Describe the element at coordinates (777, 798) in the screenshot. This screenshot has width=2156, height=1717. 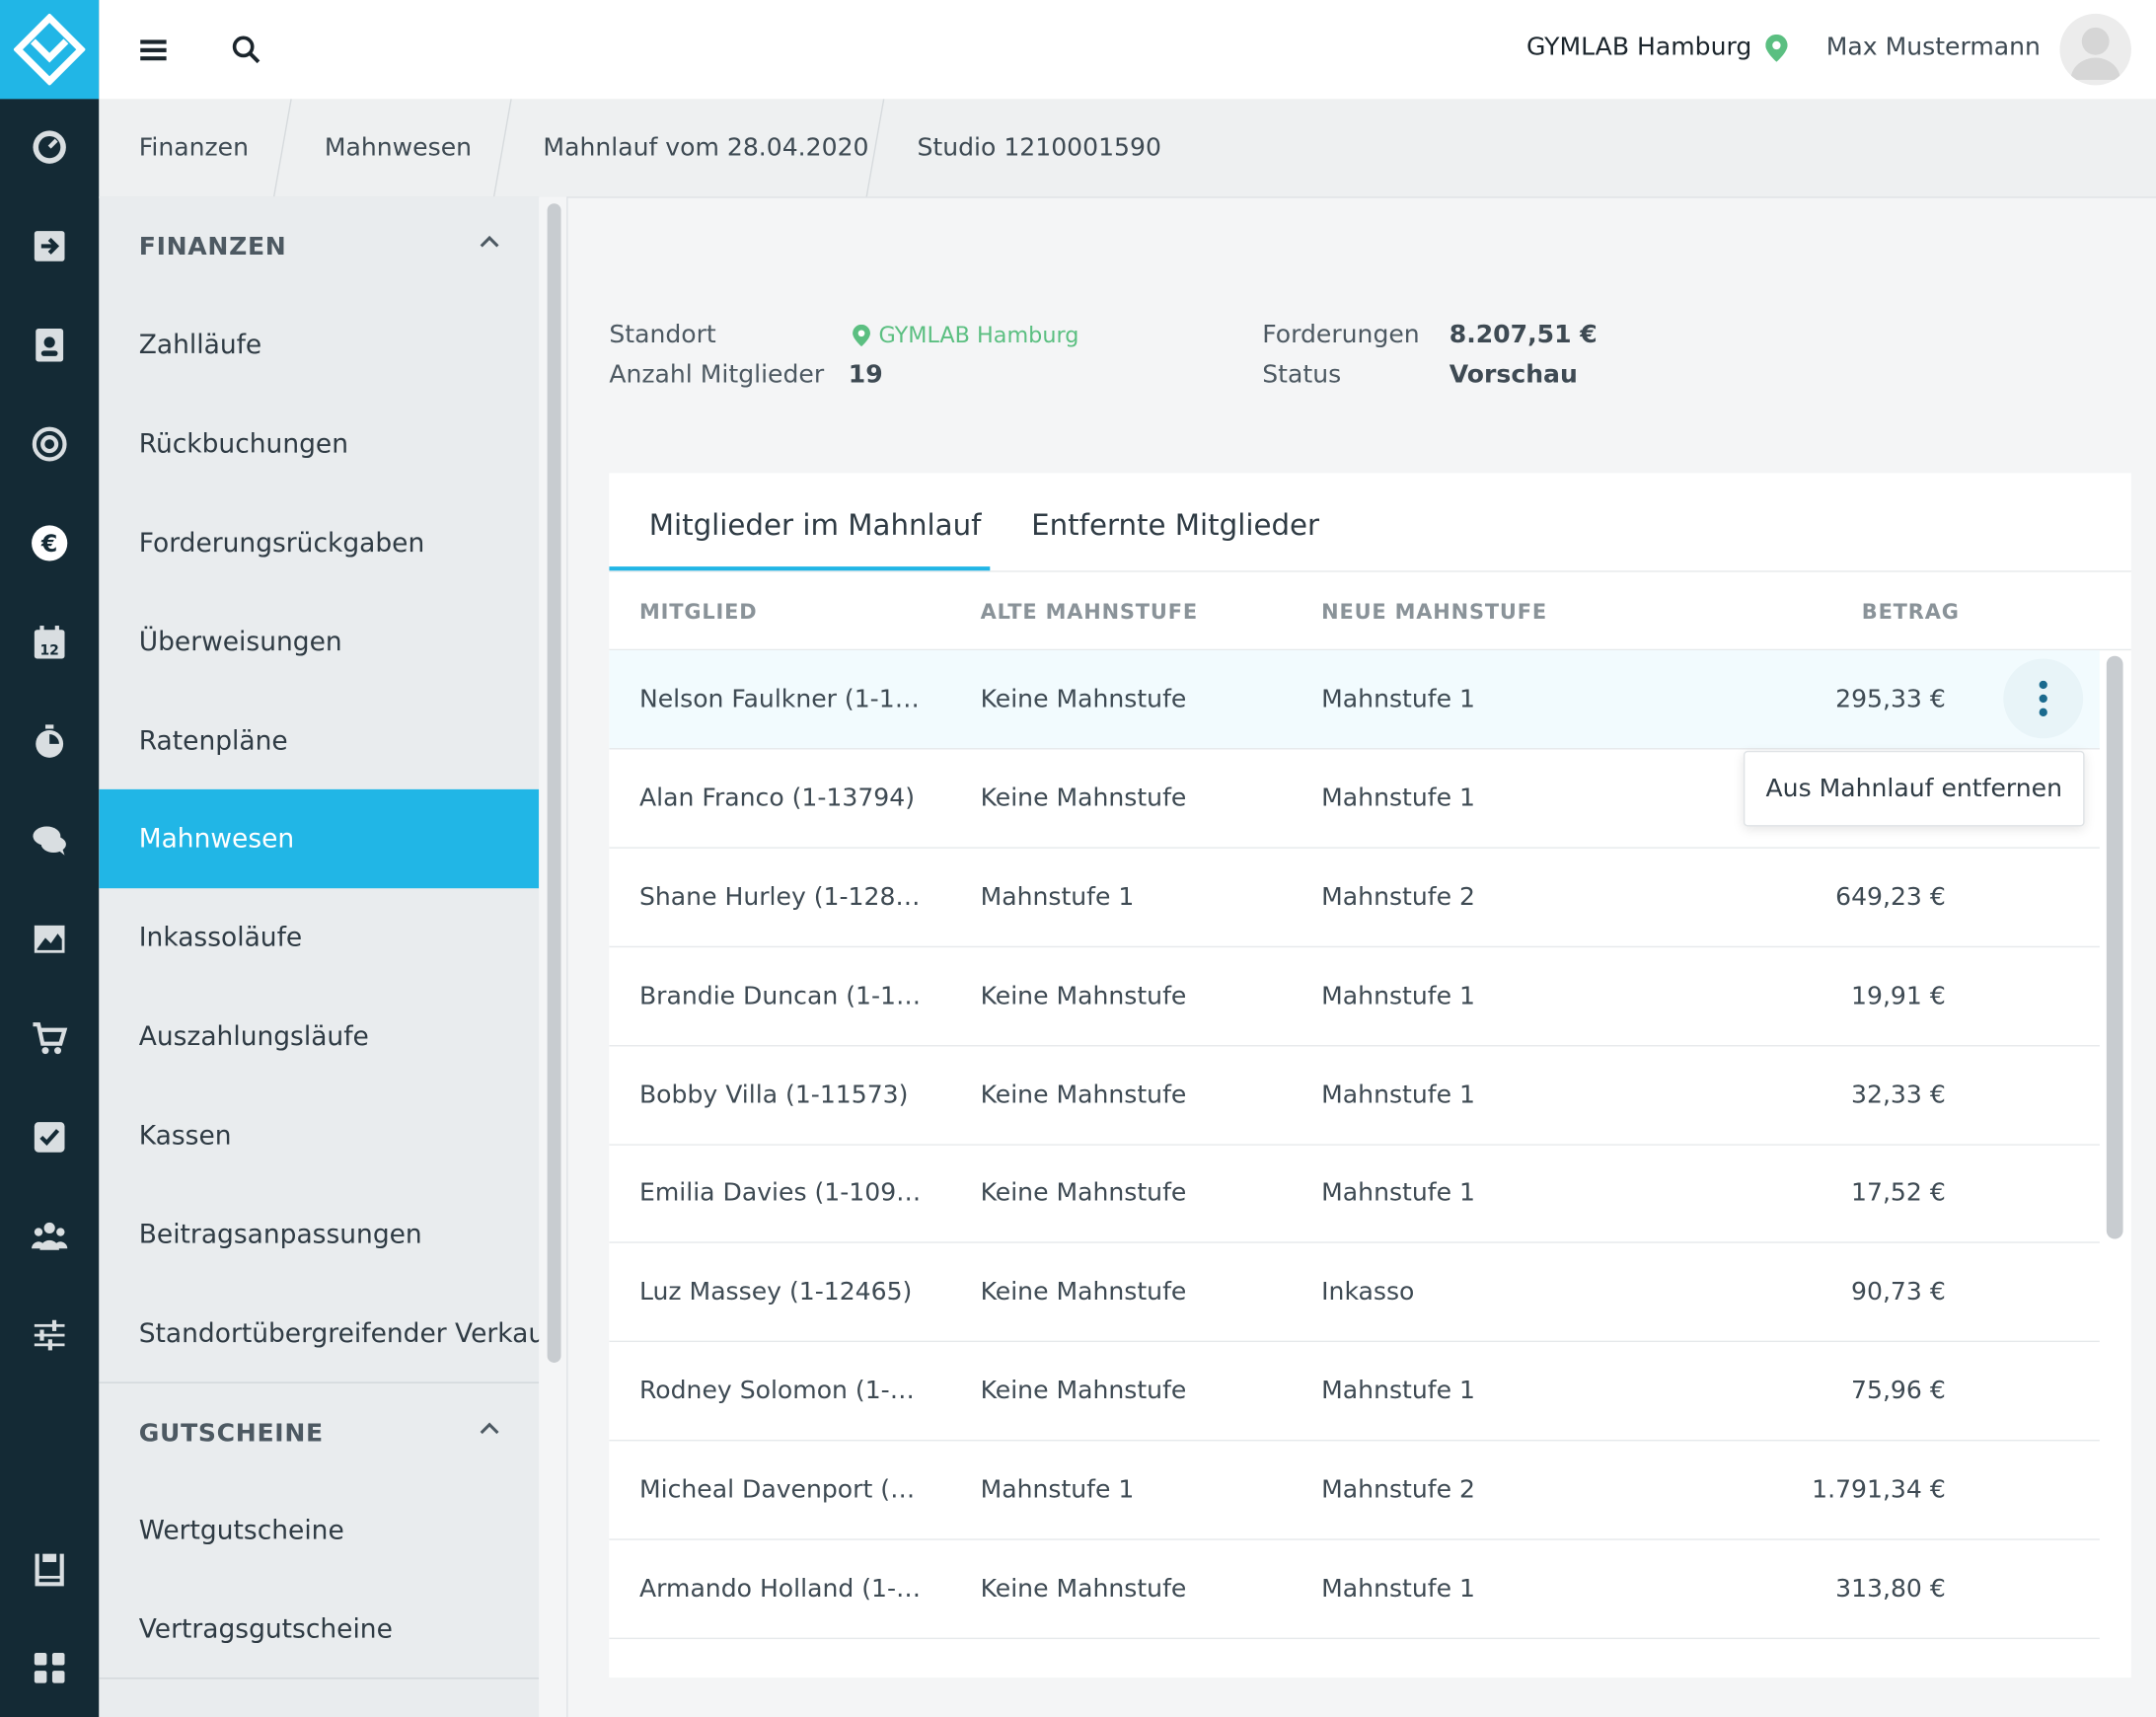
I see `cell-member: Alan Franco (1-13794)` at that location.